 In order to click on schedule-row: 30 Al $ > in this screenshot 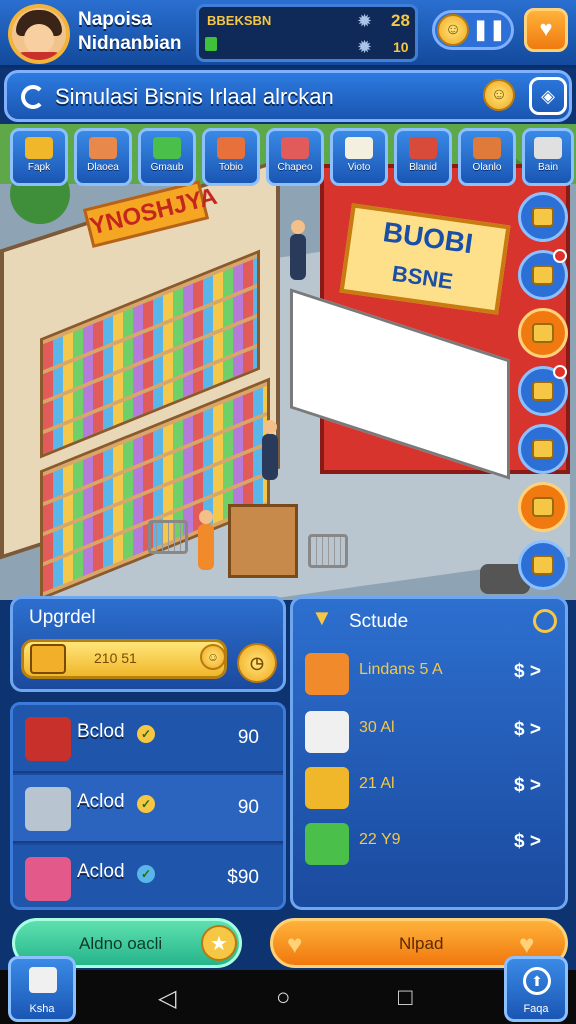, I will do `click(430, 732)`.